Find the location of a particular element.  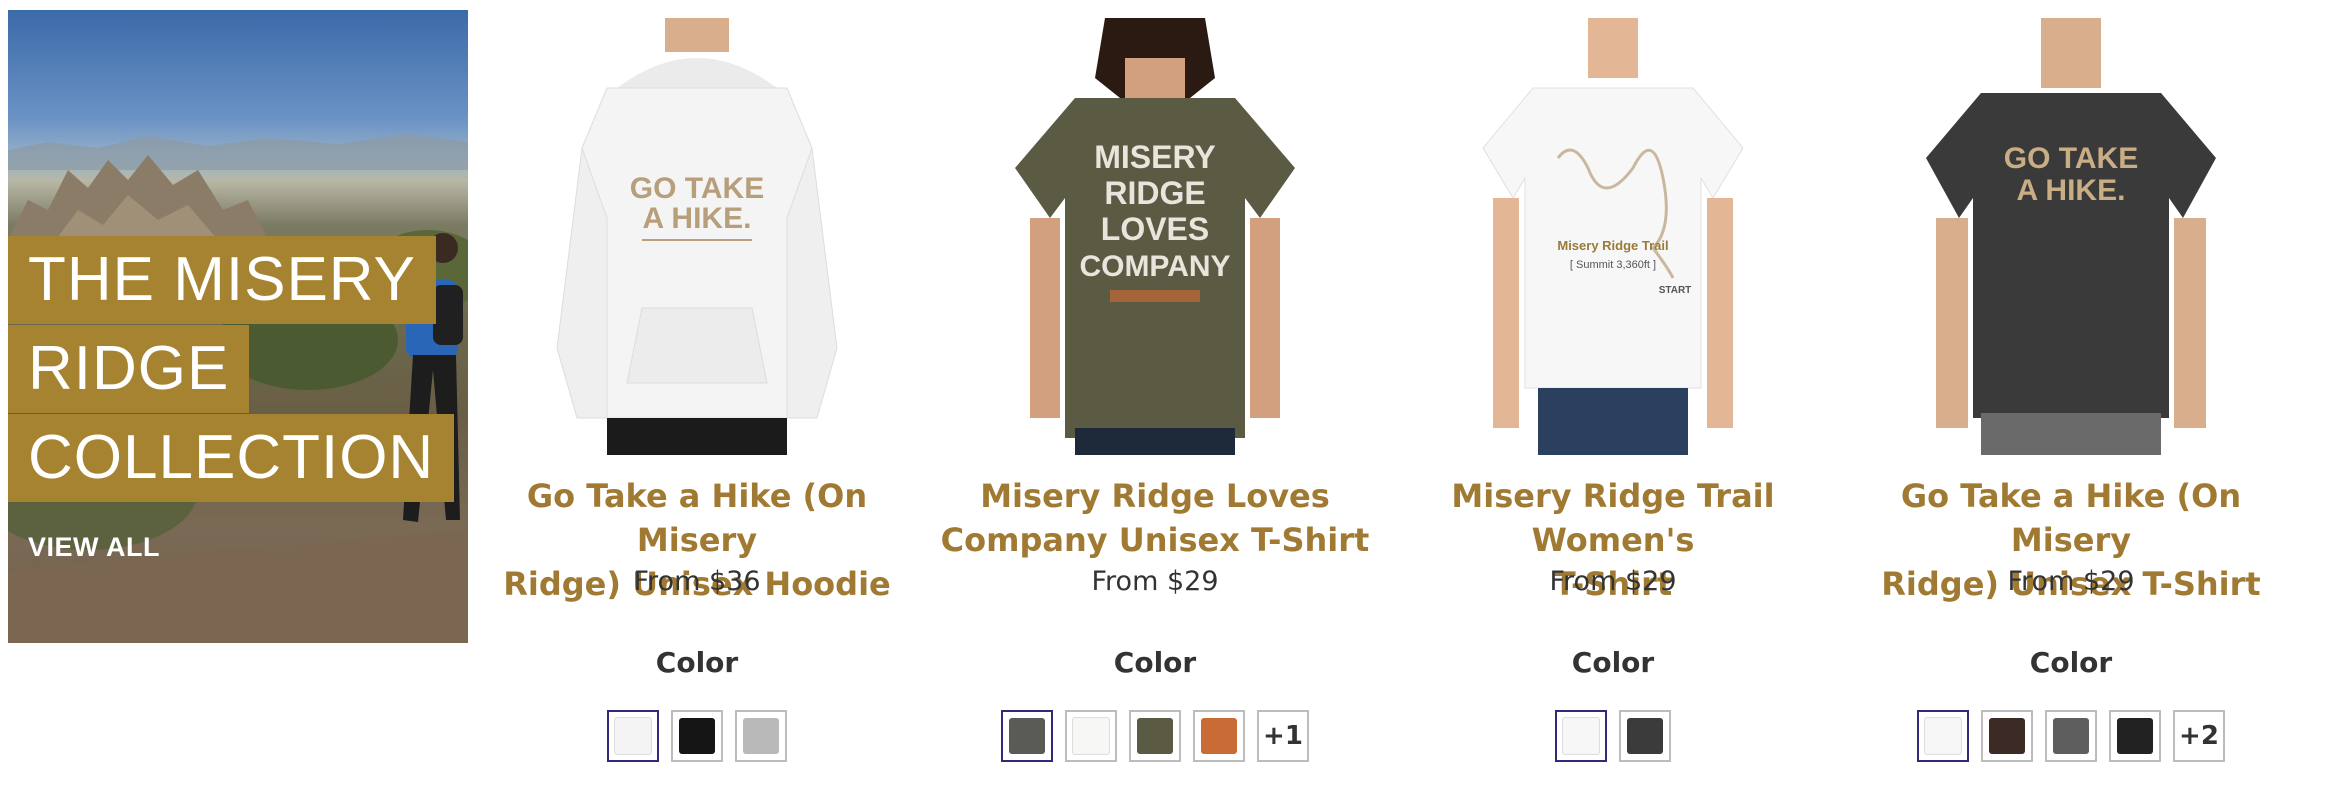

print-text: [ Summit 3,360ft ] is located at coordinates (1613, 265).